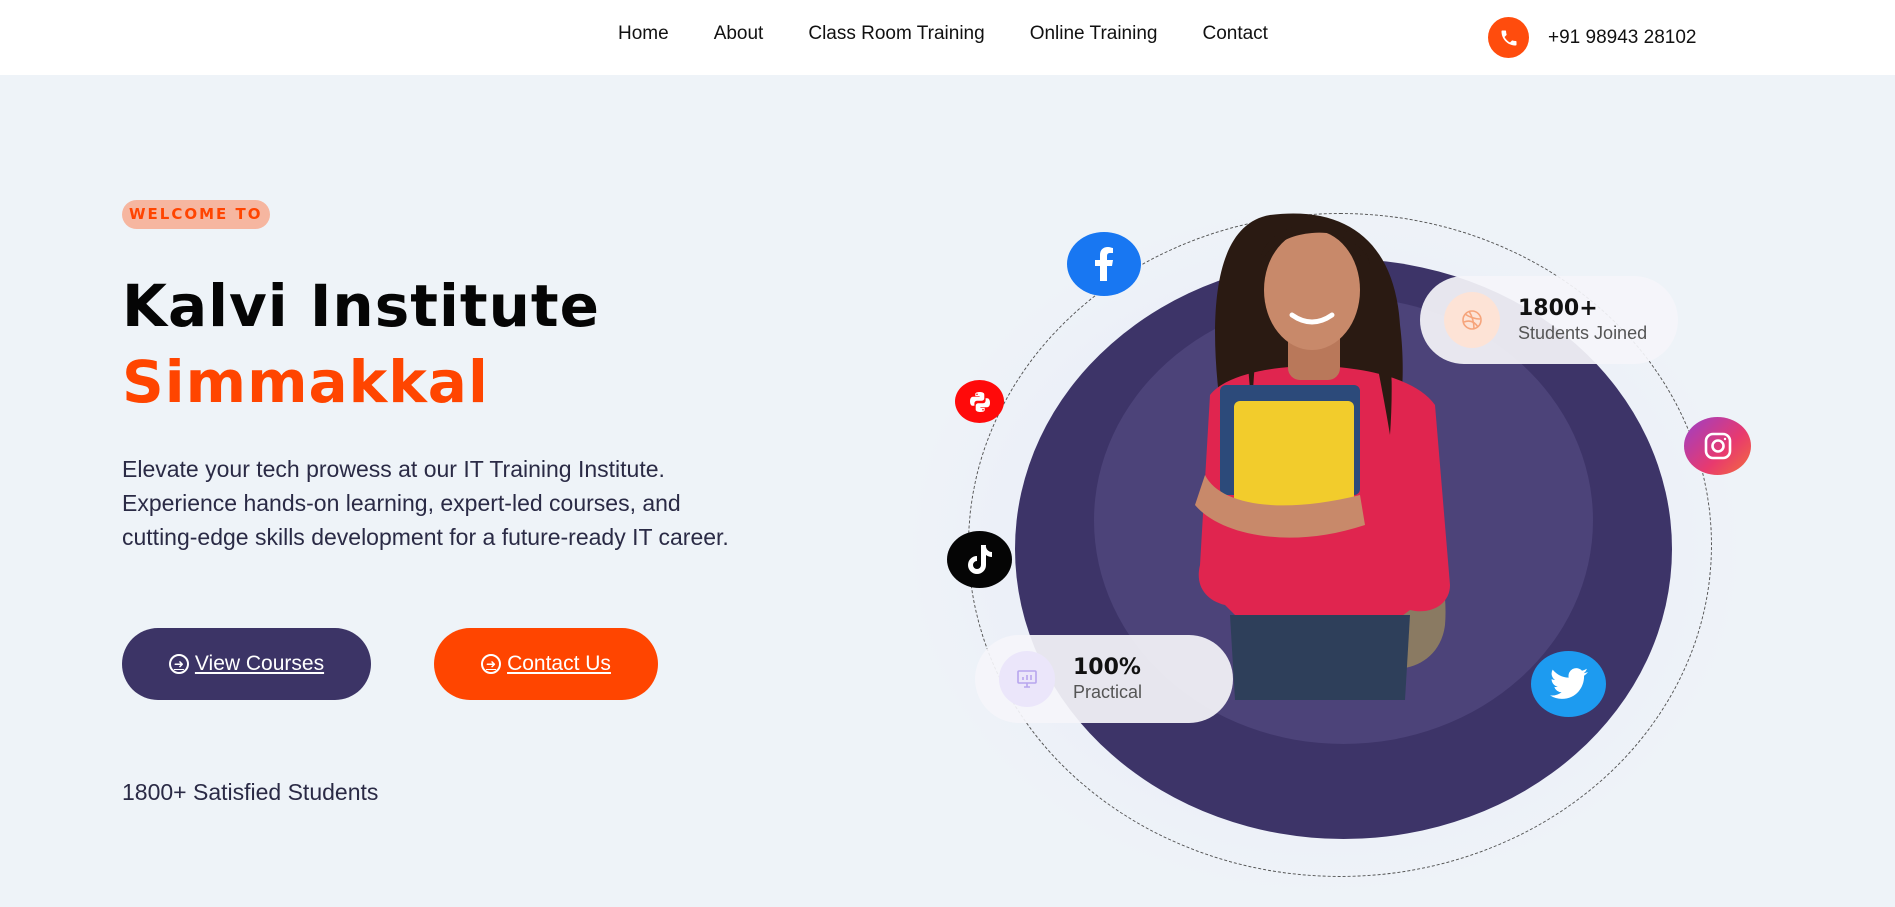 The image size is (1895, 907). What do you see at coordinates (979, 401) in the screenshot?
I see `python-icon` at bounding box center [979, 401].